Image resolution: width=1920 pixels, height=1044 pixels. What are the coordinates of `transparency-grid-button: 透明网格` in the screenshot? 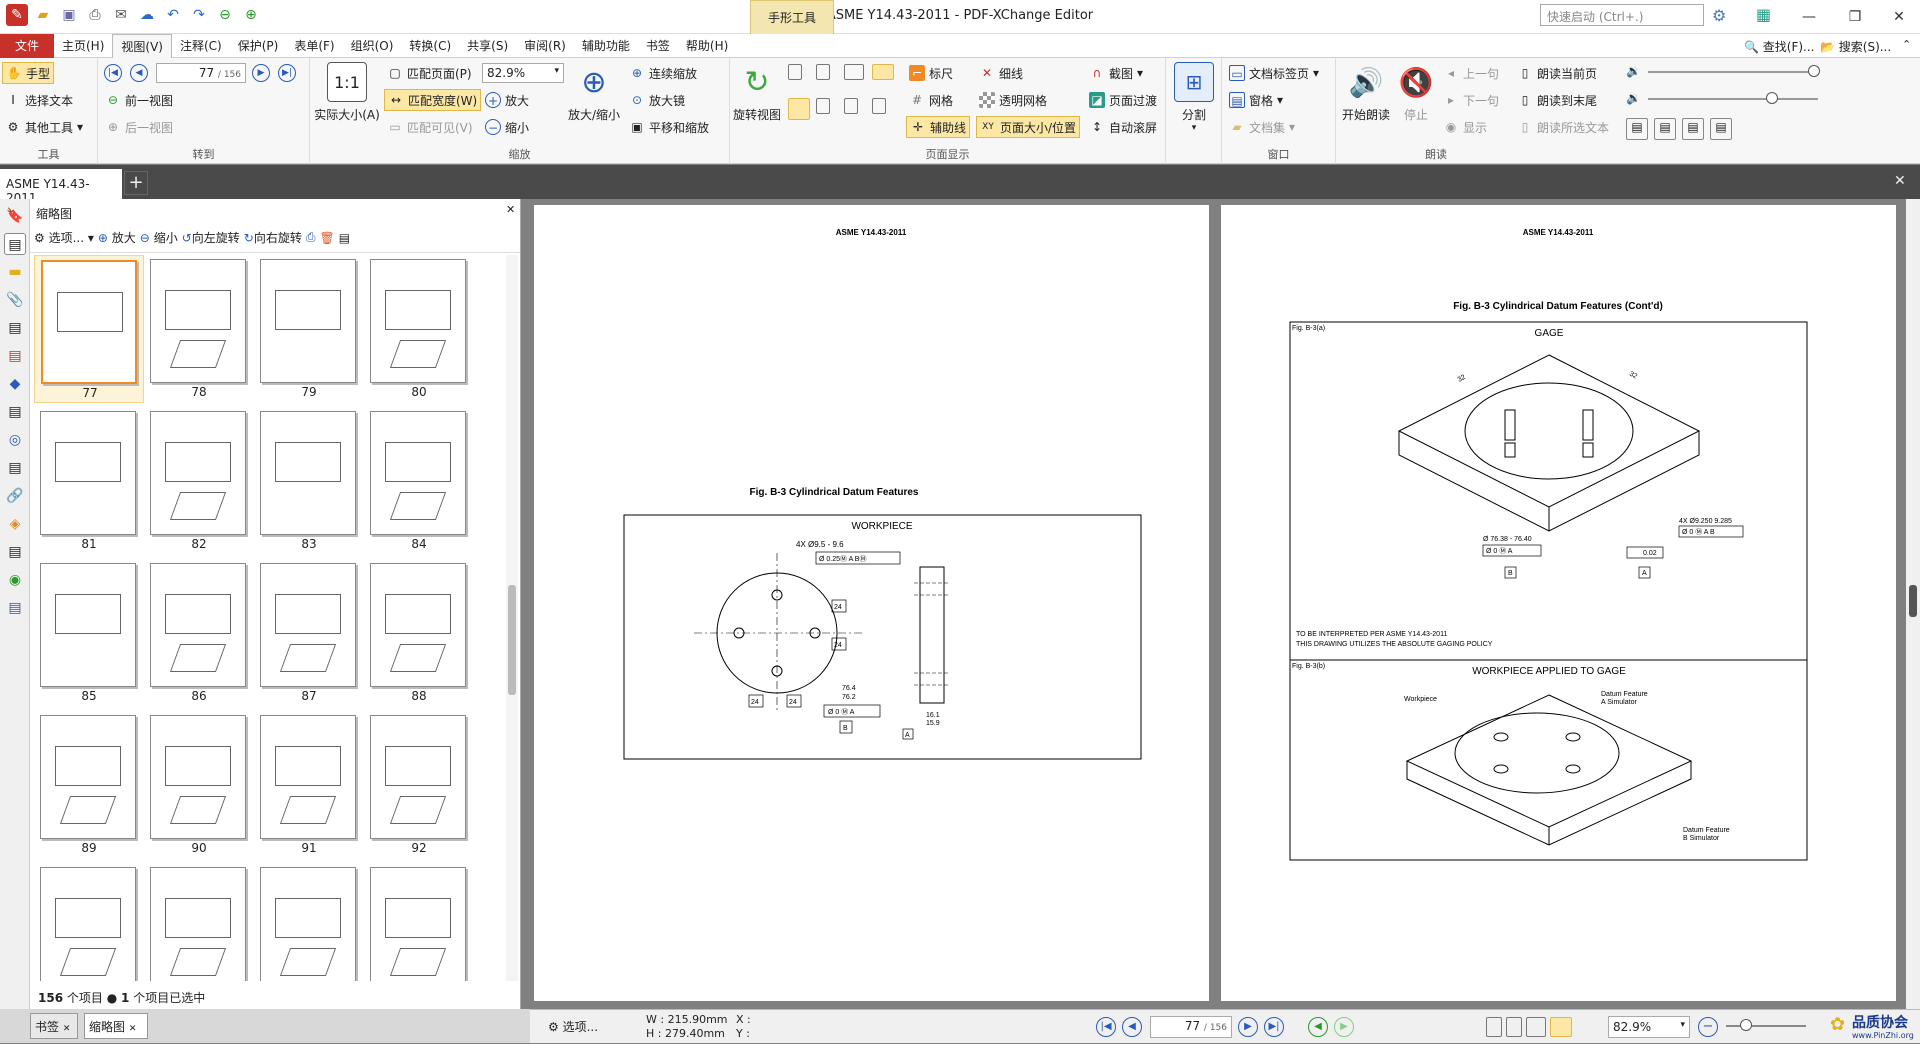 It's located at (1013, 100).